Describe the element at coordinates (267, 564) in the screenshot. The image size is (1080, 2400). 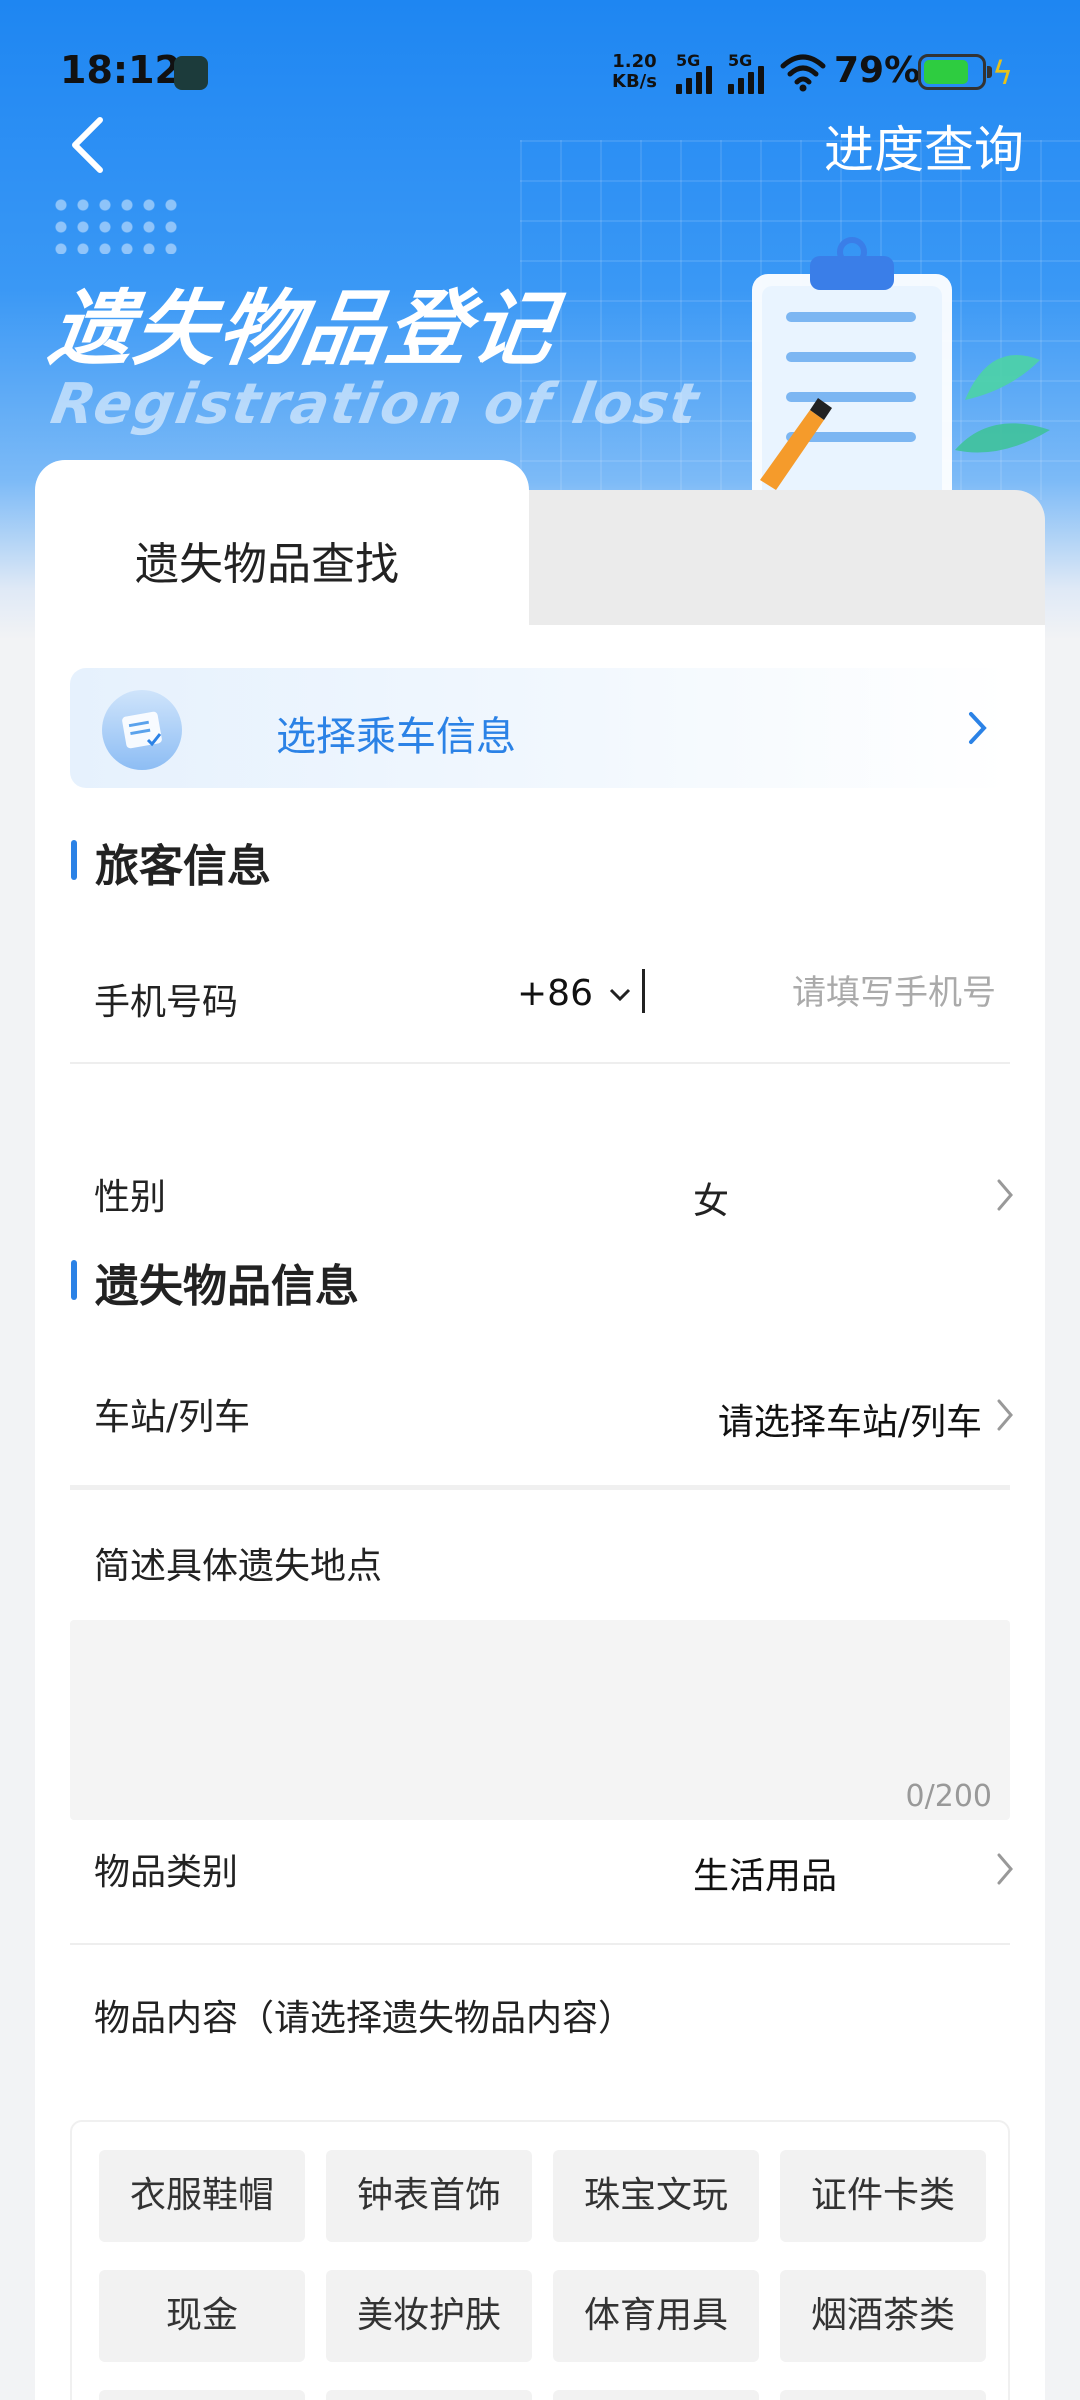
I see `tab-lost-item-search-label: 遗失物品查找` at that location.